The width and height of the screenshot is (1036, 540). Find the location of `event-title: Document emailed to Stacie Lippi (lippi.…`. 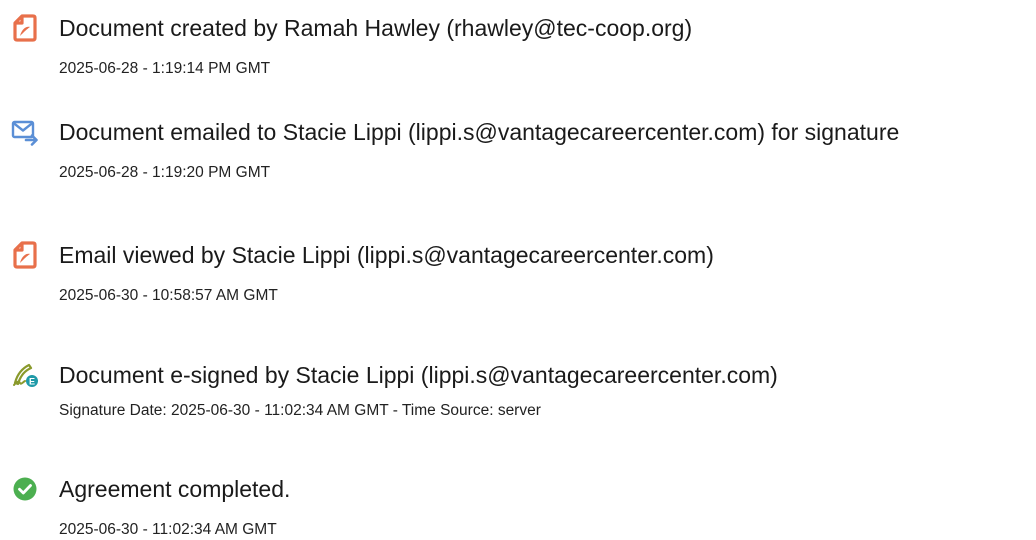

event-title: Document emailed to Stacie Lippi (lippi.… is located at coordinates (479, 132).